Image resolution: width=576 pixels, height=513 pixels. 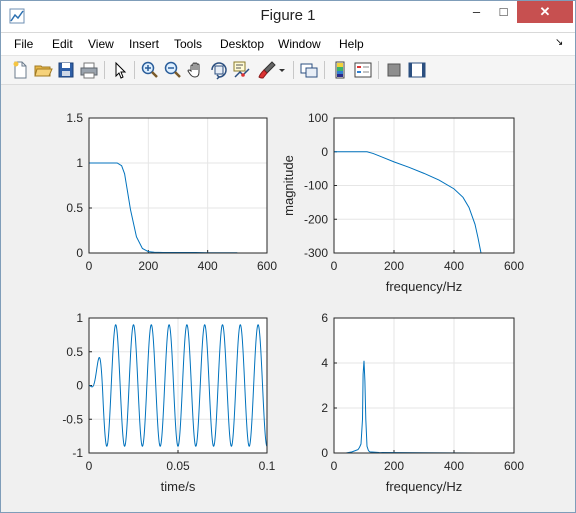 What do you see at coordinates (267, 466) in the screenshot?
I see `x-tick-label: 0.1` at bounding box center [267, 466].